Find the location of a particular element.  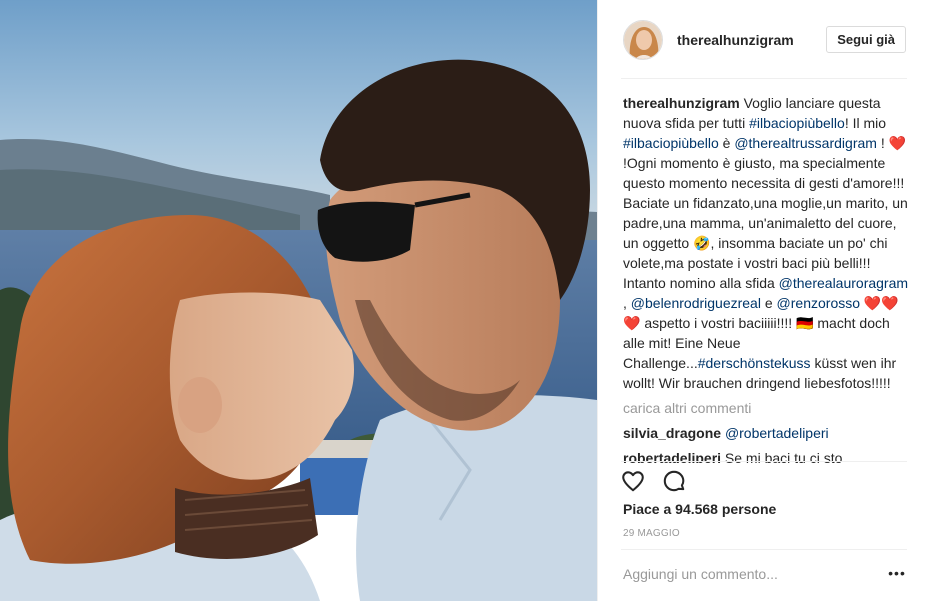

avatar-image is located at coordinates (643, 39).